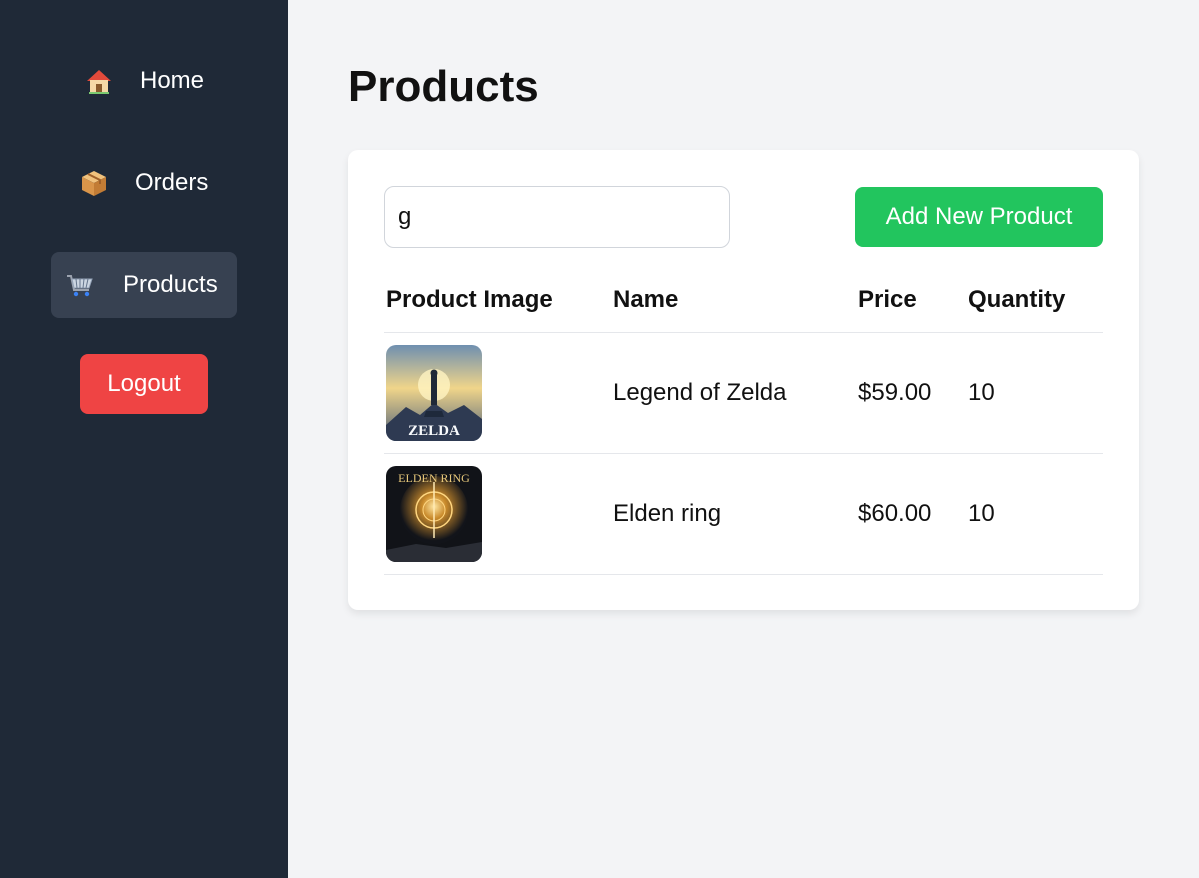  I want to click on sidebar-item-products: Products, so click(144, 285).